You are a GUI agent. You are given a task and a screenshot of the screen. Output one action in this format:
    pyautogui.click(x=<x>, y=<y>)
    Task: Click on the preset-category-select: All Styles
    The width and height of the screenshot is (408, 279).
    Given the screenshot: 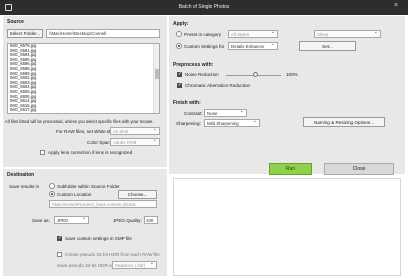 What is the action you would take?
    pyautogui.click(x=253, y=34)
    